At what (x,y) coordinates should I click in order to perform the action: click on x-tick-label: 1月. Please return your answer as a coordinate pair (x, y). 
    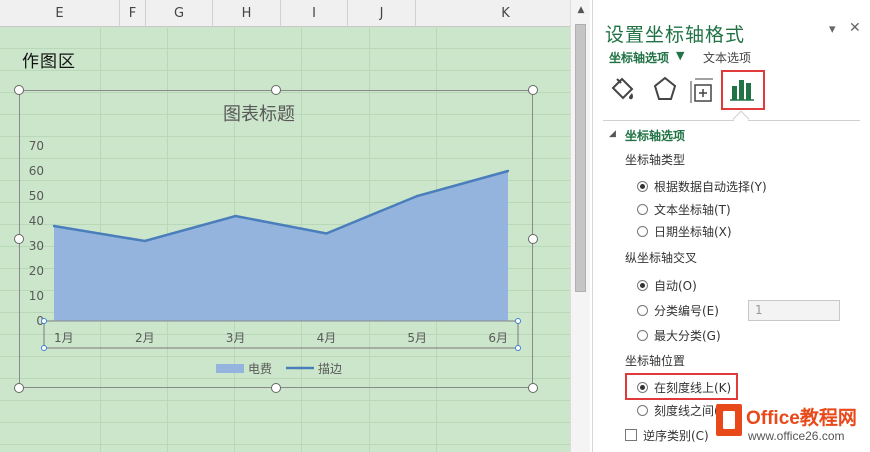
    Looking at the image, I should click on (64, 338).